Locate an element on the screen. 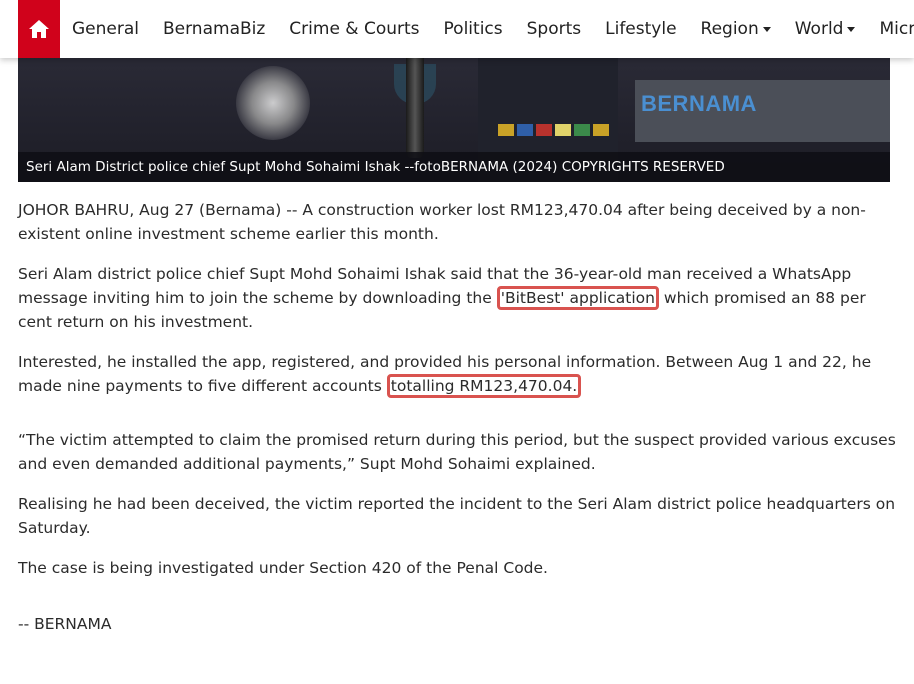 The width and height of the screenshot is (914, 684). nav-item-general: General is located at coordinates (105, 29).